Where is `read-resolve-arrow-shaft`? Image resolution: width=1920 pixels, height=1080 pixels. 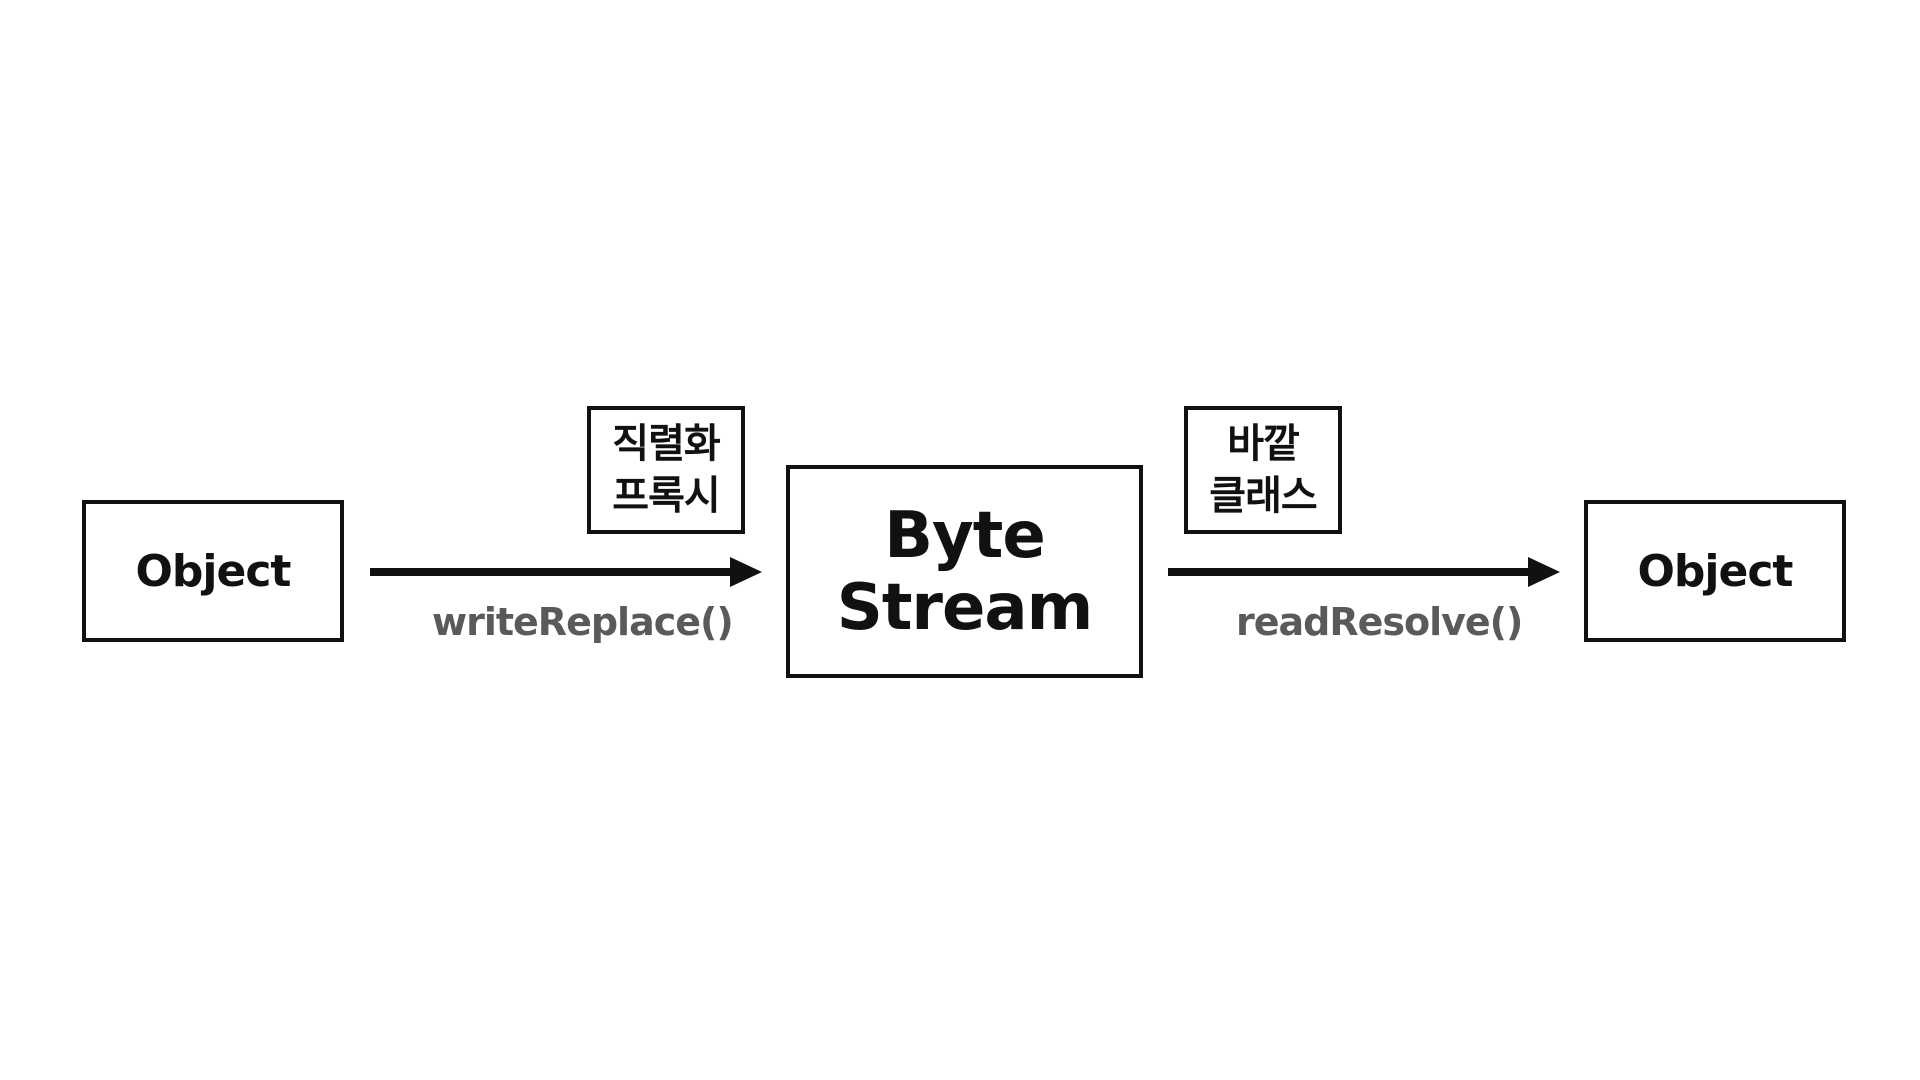 read-resolve-arrow-shaft is located at coordinates (1349, 572).